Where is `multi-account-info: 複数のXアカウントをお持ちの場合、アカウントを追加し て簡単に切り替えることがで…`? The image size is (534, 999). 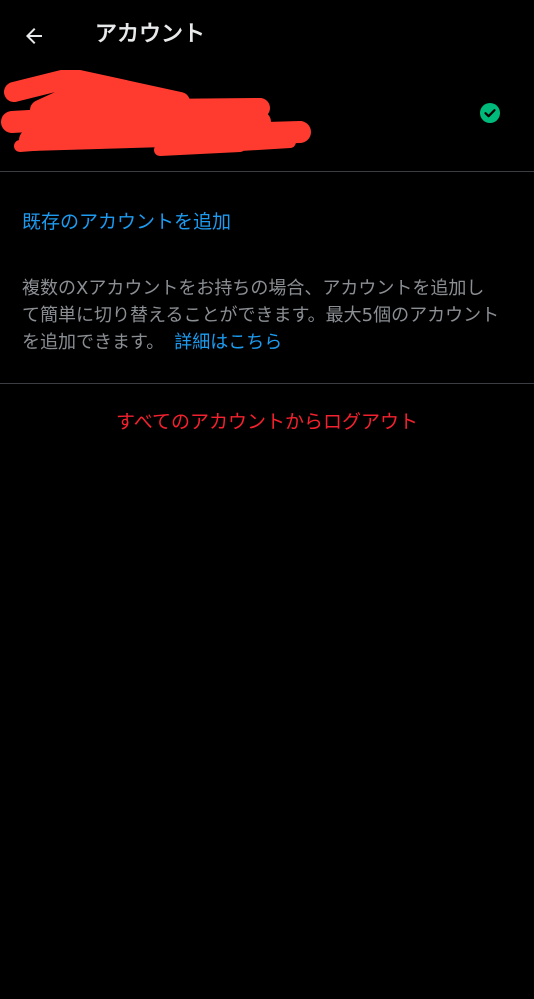 multi-account-info: 複数のXアカウントをお持ちの場合、アカウントを追加し て簡単に切り替えることがで… is located at coordinates (271, 315).